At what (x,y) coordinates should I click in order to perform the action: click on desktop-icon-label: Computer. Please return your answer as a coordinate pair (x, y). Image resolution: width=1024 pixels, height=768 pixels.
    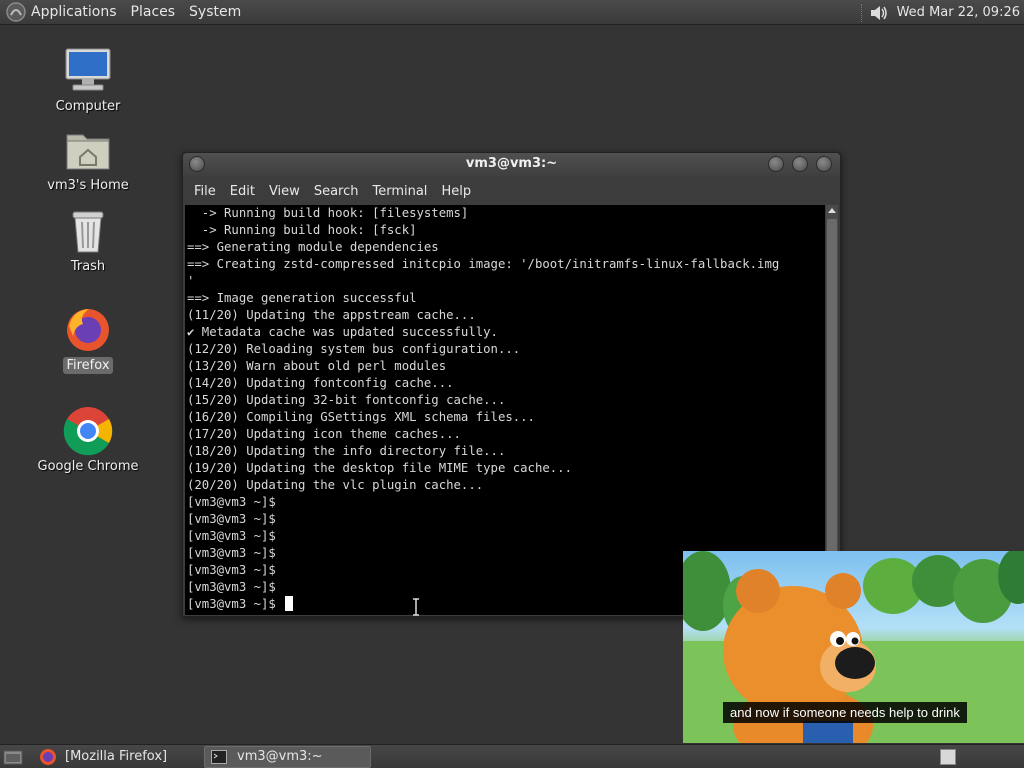
    Looking at the image, I should click on (88, 106).